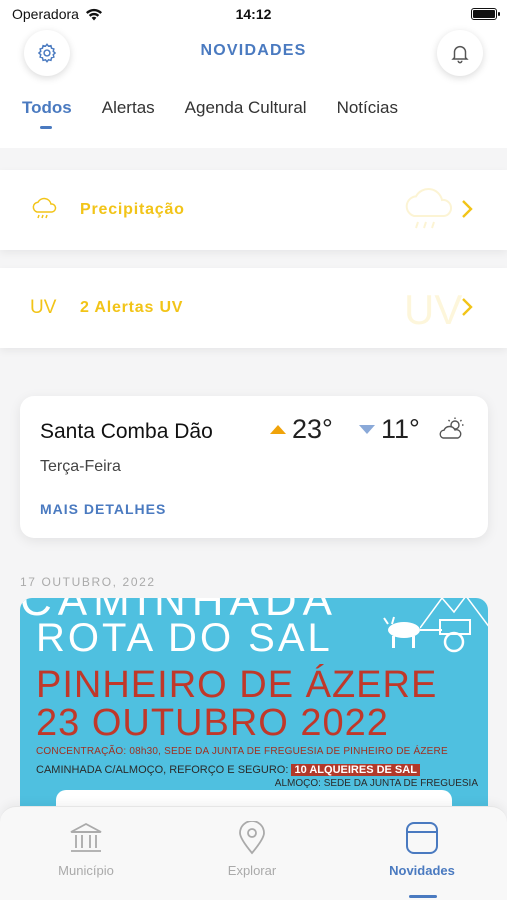 This screenshot has height=900, width=507. Describe the element at coordinates (252, 838) in the screenshot. I see `location-pin-icon` at that location.